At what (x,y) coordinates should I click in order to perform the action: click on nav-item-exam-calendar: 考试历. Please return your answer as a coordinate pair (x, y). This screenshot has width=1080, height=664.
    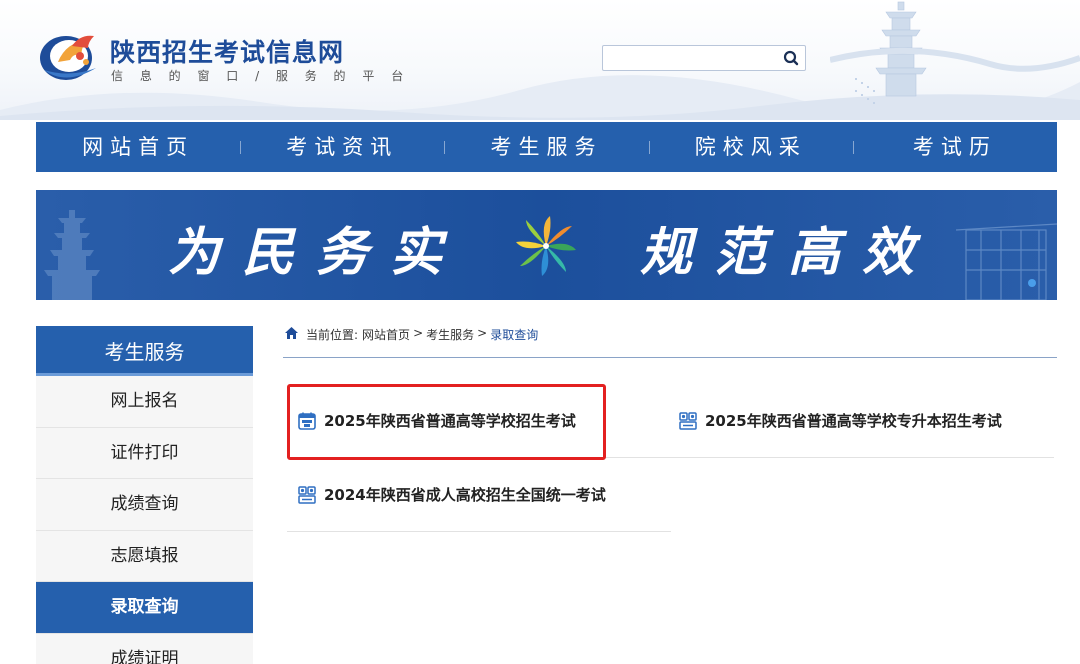
    Looking at the image, I should click on (954, 147).